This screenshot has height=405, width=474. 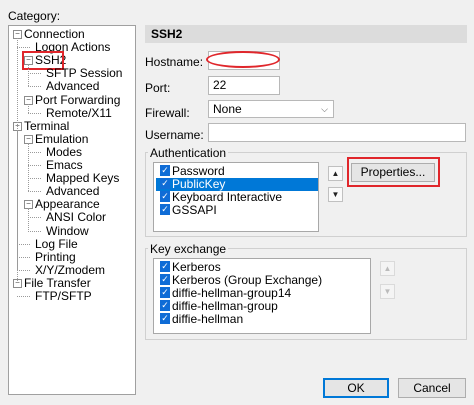 I want to click on tree-item-label: Terminal, so click(x=47, y=125).